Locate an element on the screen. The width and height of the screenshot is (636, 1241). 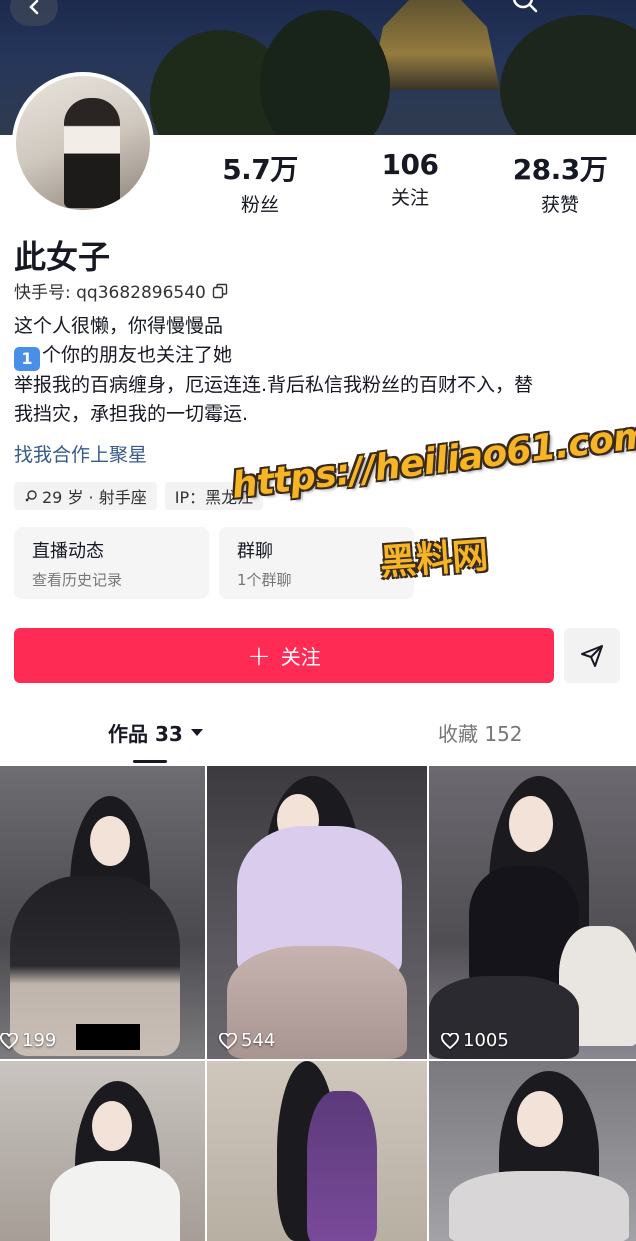
tab-label: 收藏 152 is located at coordinates (480, 734).